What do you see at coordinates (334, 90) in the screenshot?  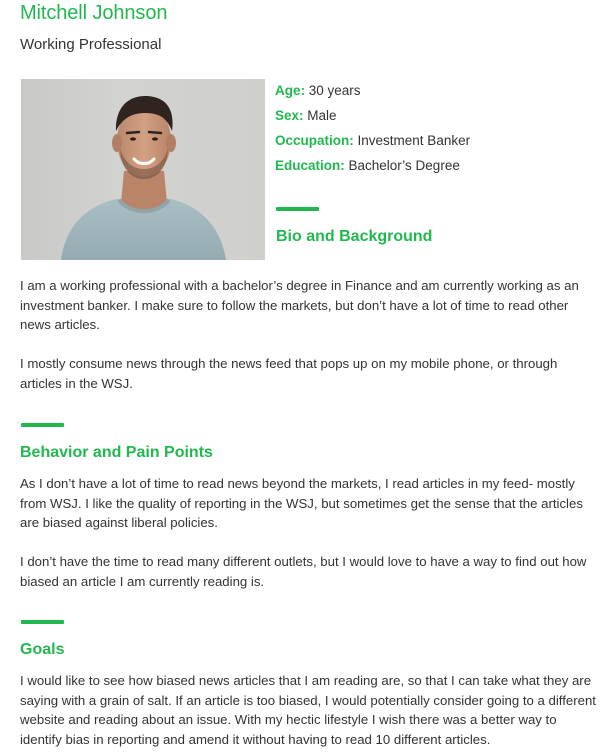 I see `fact-value: 30 years` at bounding box center [334, 90].